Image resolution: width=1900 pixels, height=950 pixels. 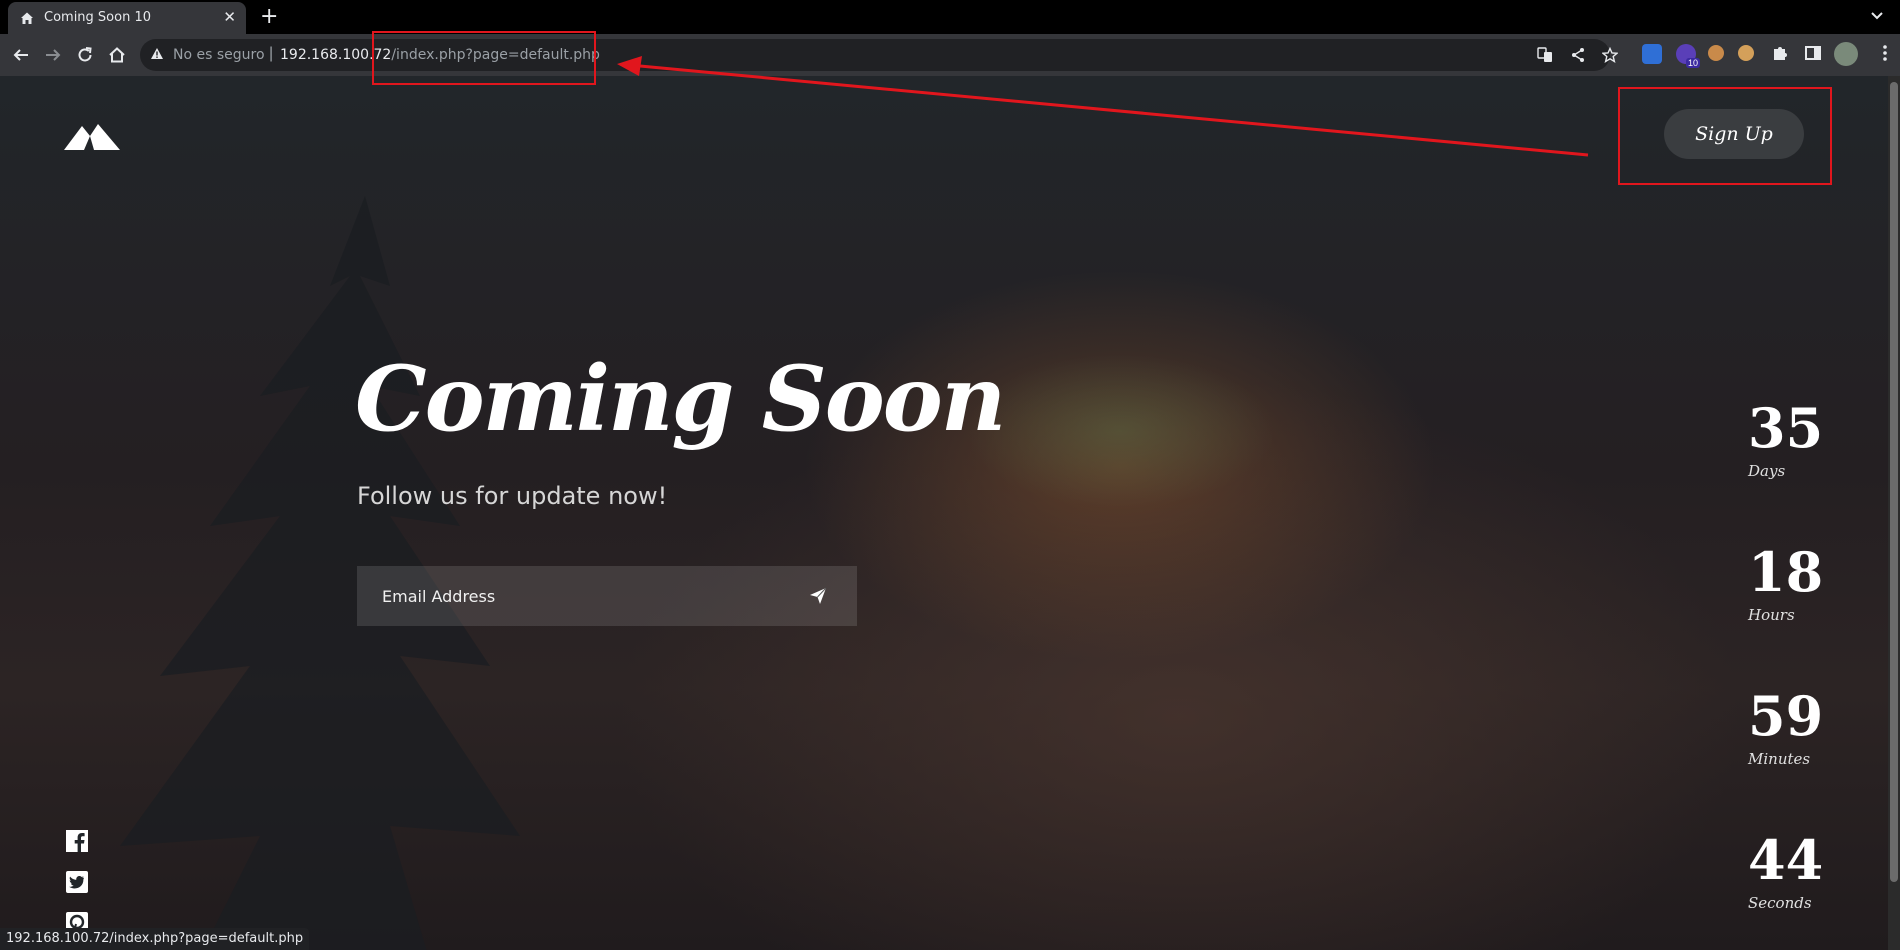 I want to click on annotation-arrow, so click(x=1103, y=106).